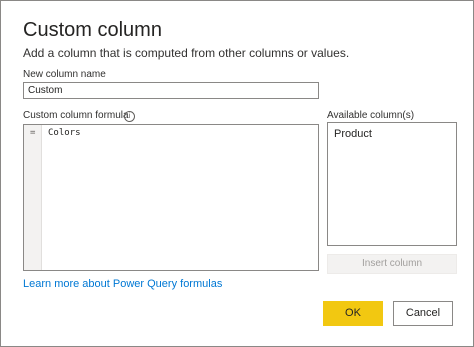  What do you see at coordinates (64, 74) in the screenshot?
I see `new-column-name-label: New column name` at bounding box center [64, 74].